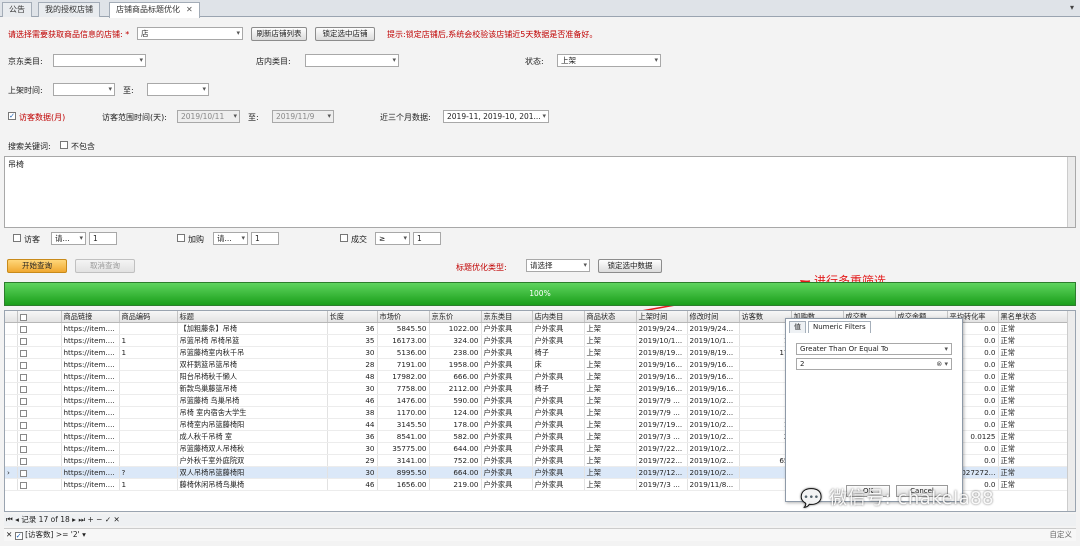 This screenshot has width=1080, height=546. Describe the element at coordinates (765, 437) in the screenshot. I see `cell-vis: 2` at that location.